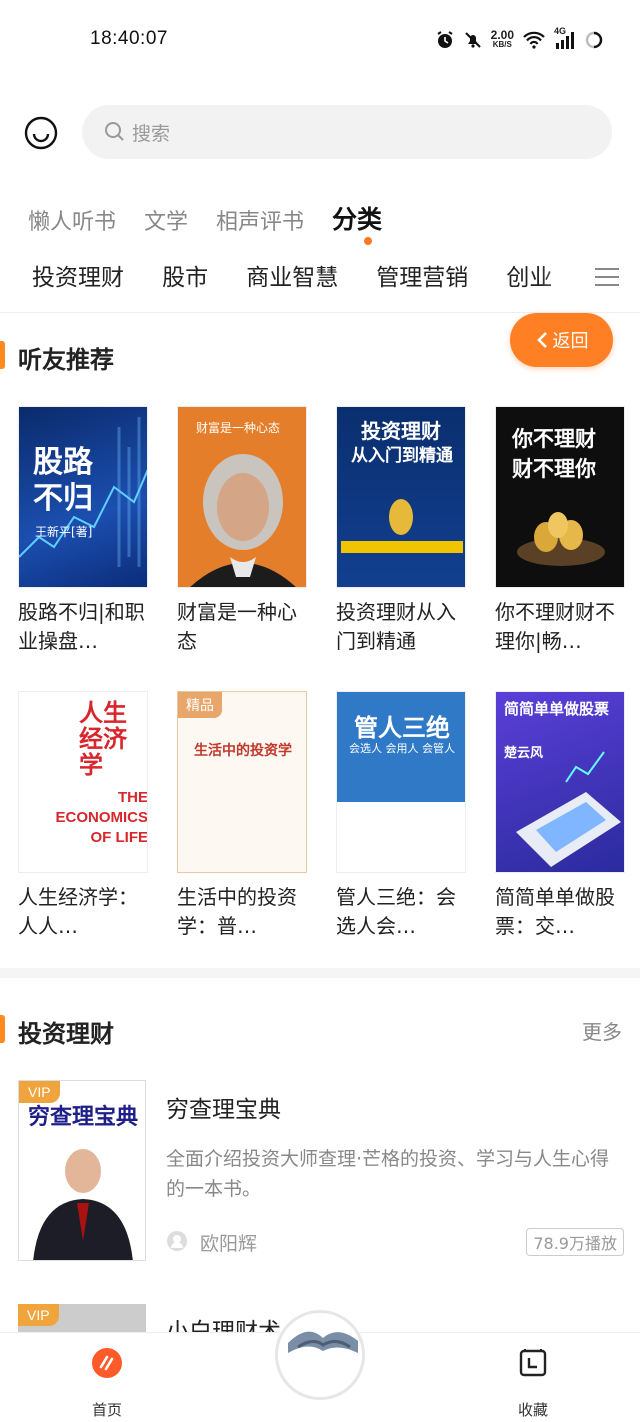  I want to click on nav-favorites: 收藏, so click(533, 1383).